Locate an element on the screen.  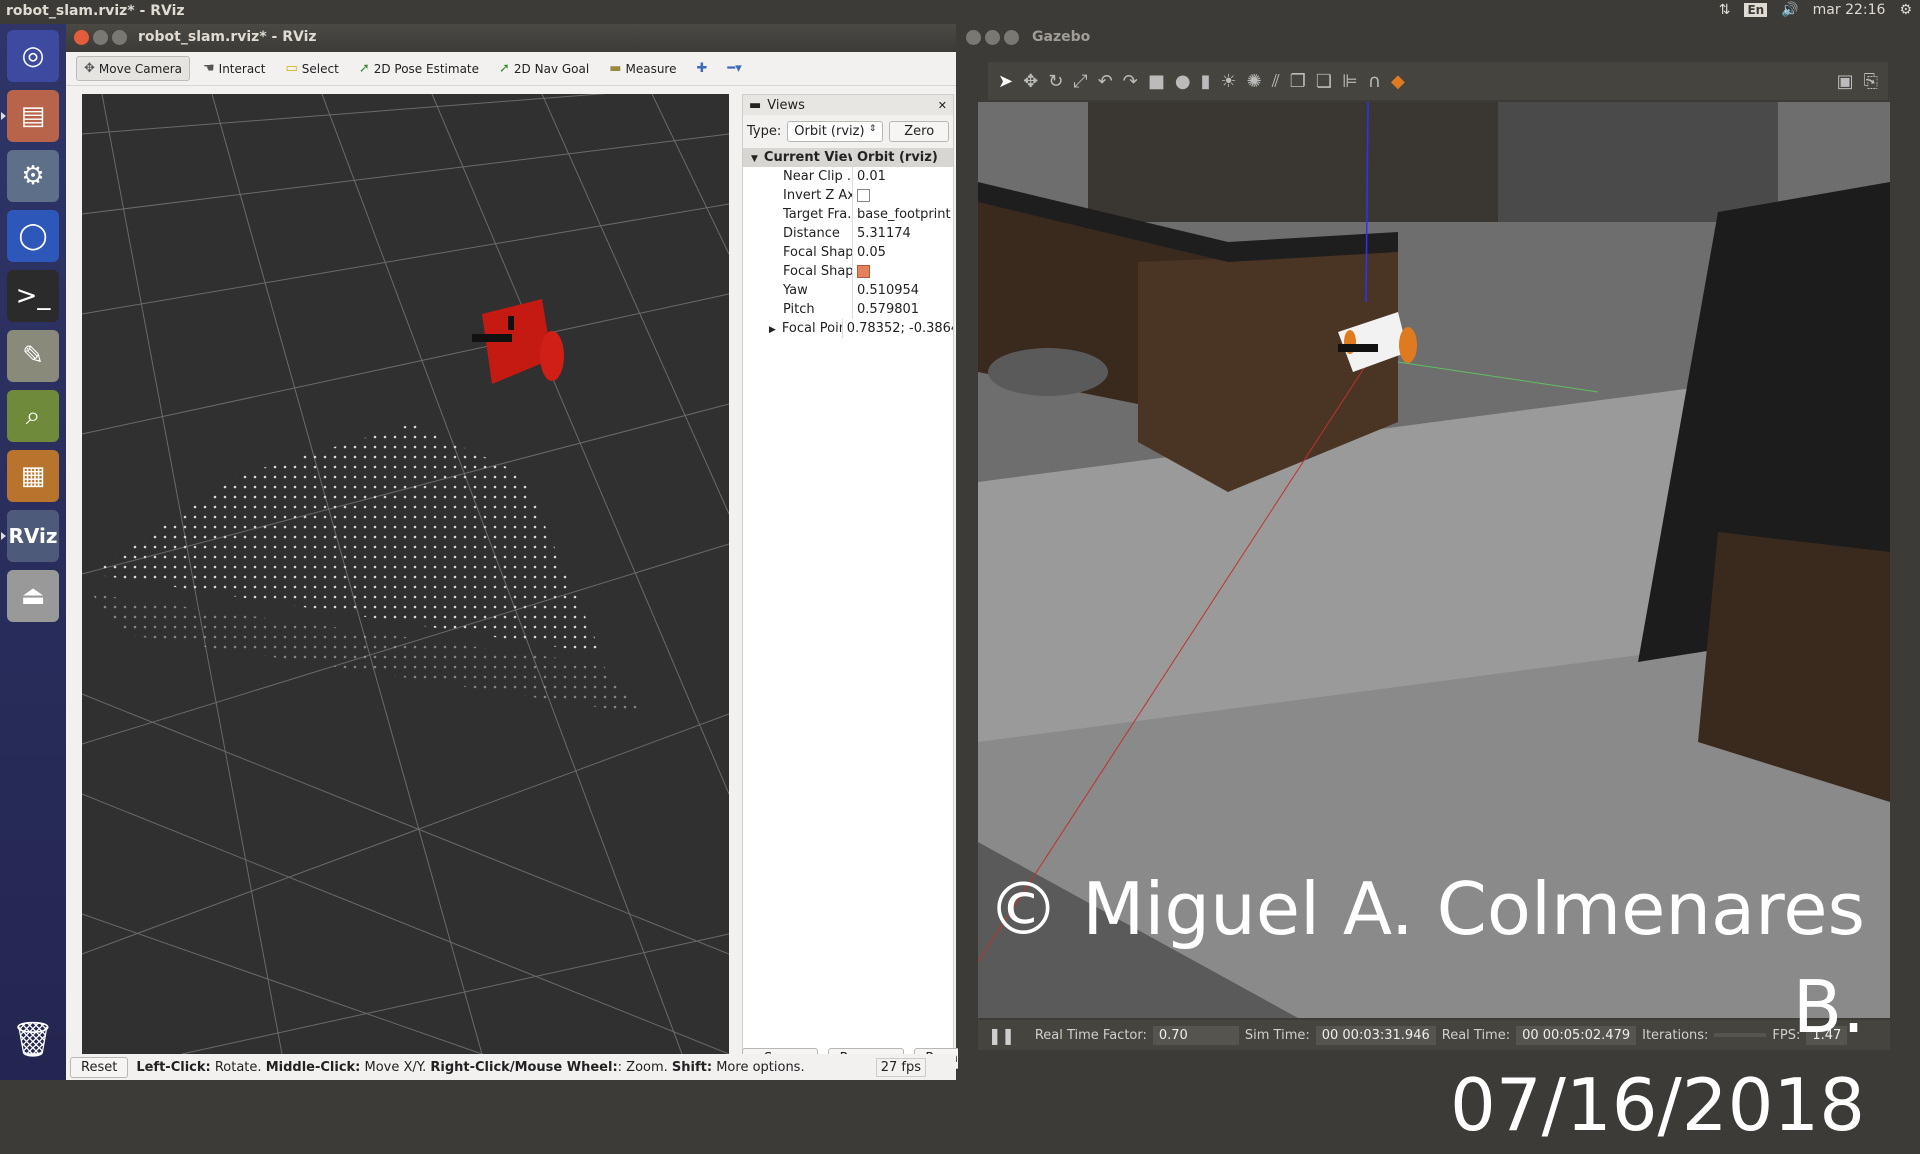
browser-icon: ◯ is located at coordinates (33, 236).